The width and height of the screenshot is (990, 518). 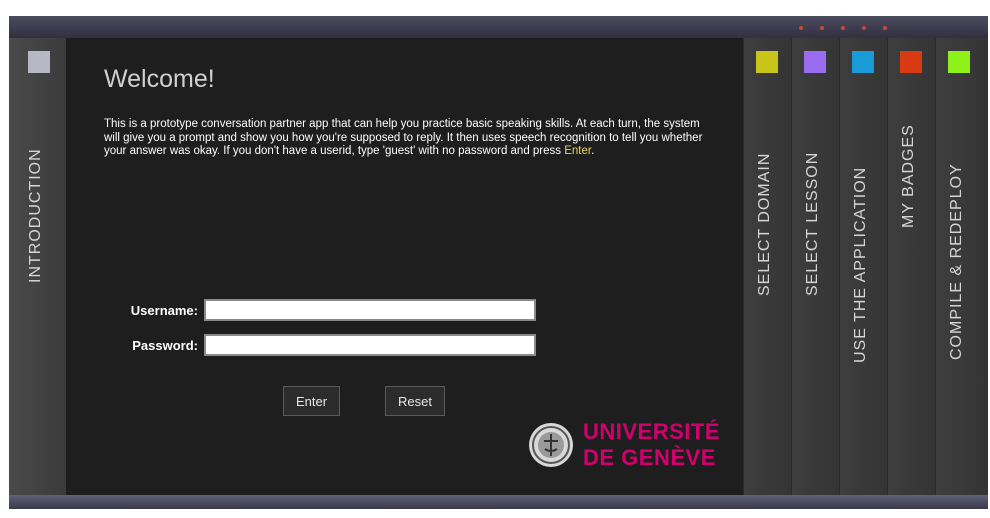 I want to click on tab-my-badges-label: MY BADGES, so click(x=908, y=176).